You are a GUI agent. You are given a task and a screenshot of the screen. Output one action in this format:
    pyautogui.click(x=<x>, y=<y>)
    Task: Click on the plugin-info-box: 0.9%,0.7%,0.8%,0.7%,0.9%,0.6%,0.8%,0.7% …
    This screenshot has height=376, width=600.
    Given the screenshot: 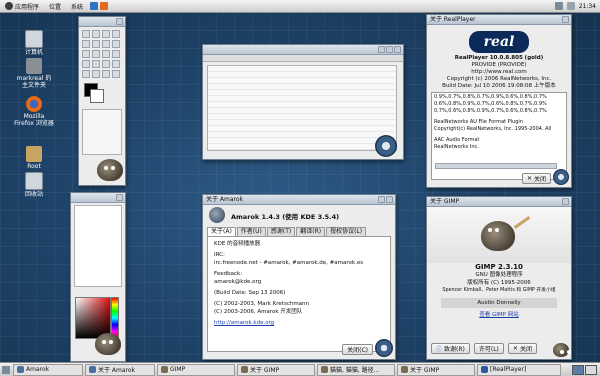 What is the action you would take?
    pyautogui.click(x=499, y=136)
    